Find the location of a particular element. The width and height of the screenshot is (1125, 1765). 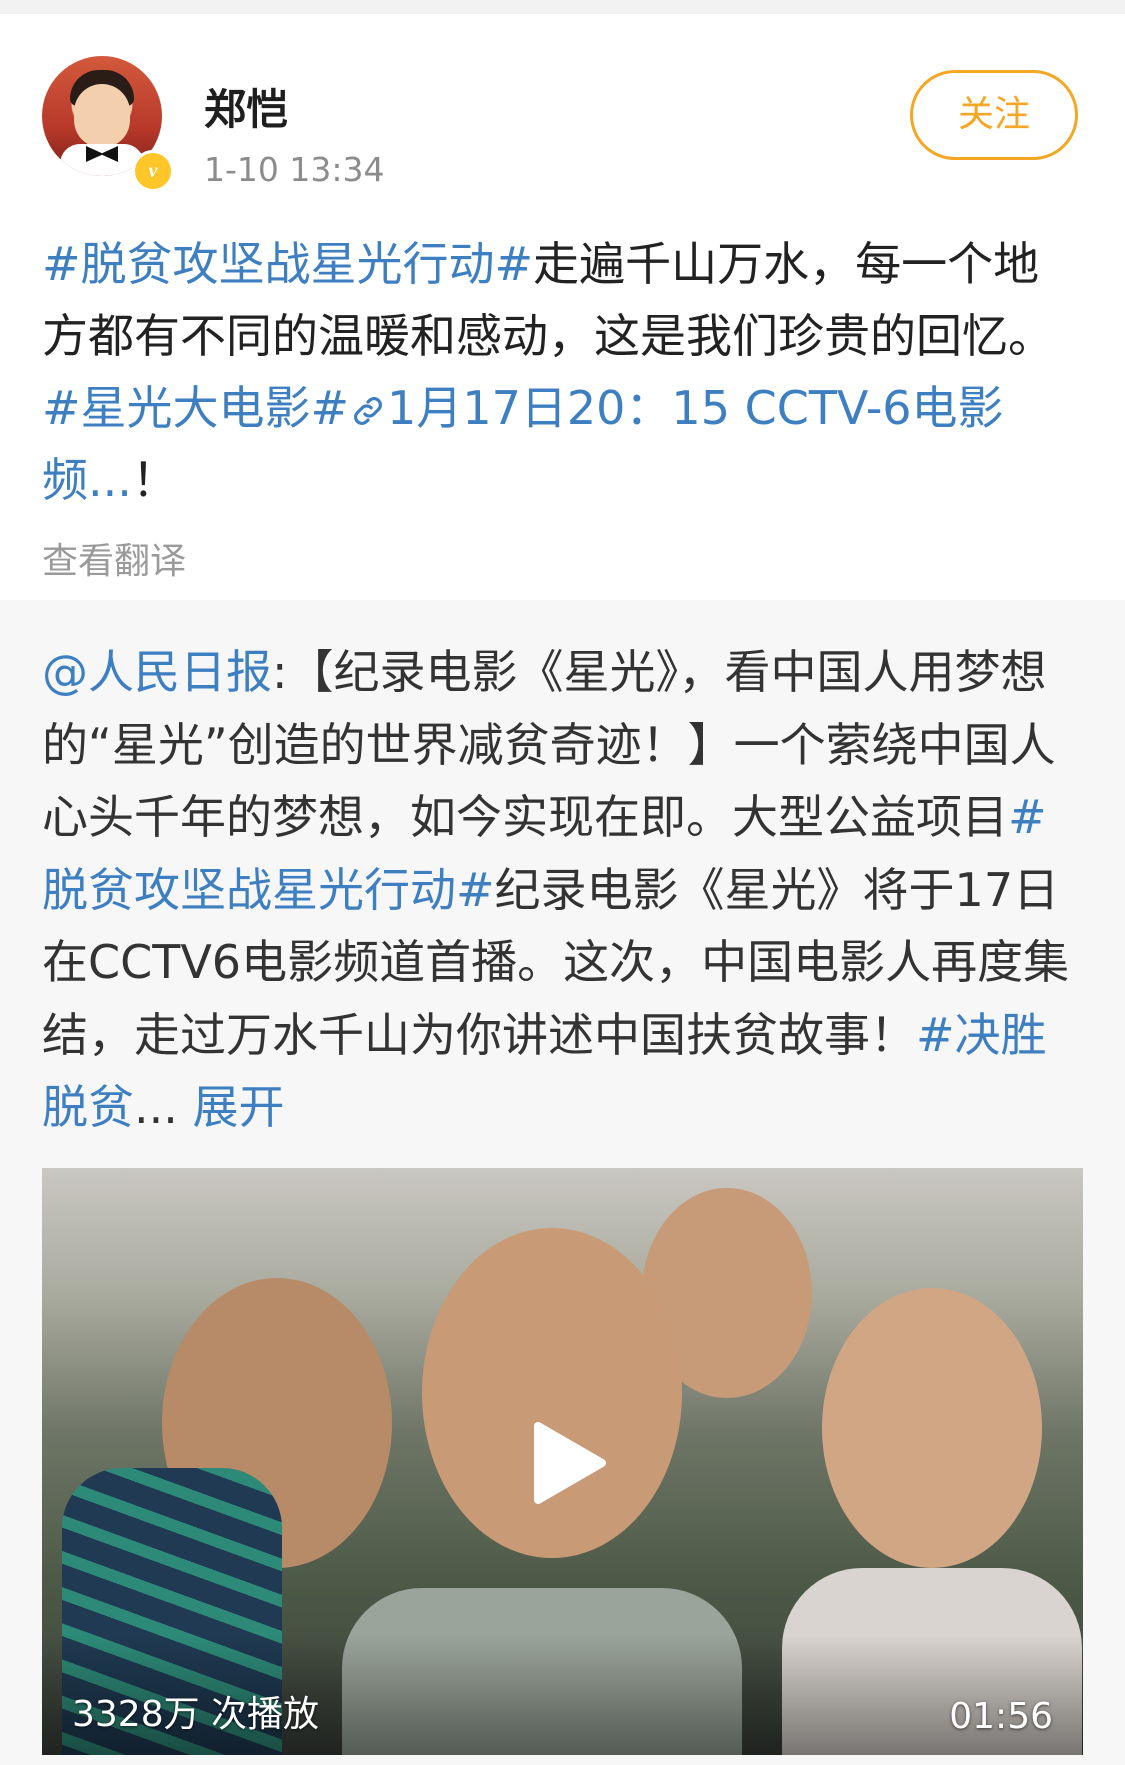

post-timestamp: 1-10 13:34 is located at coordinates (294, 169).